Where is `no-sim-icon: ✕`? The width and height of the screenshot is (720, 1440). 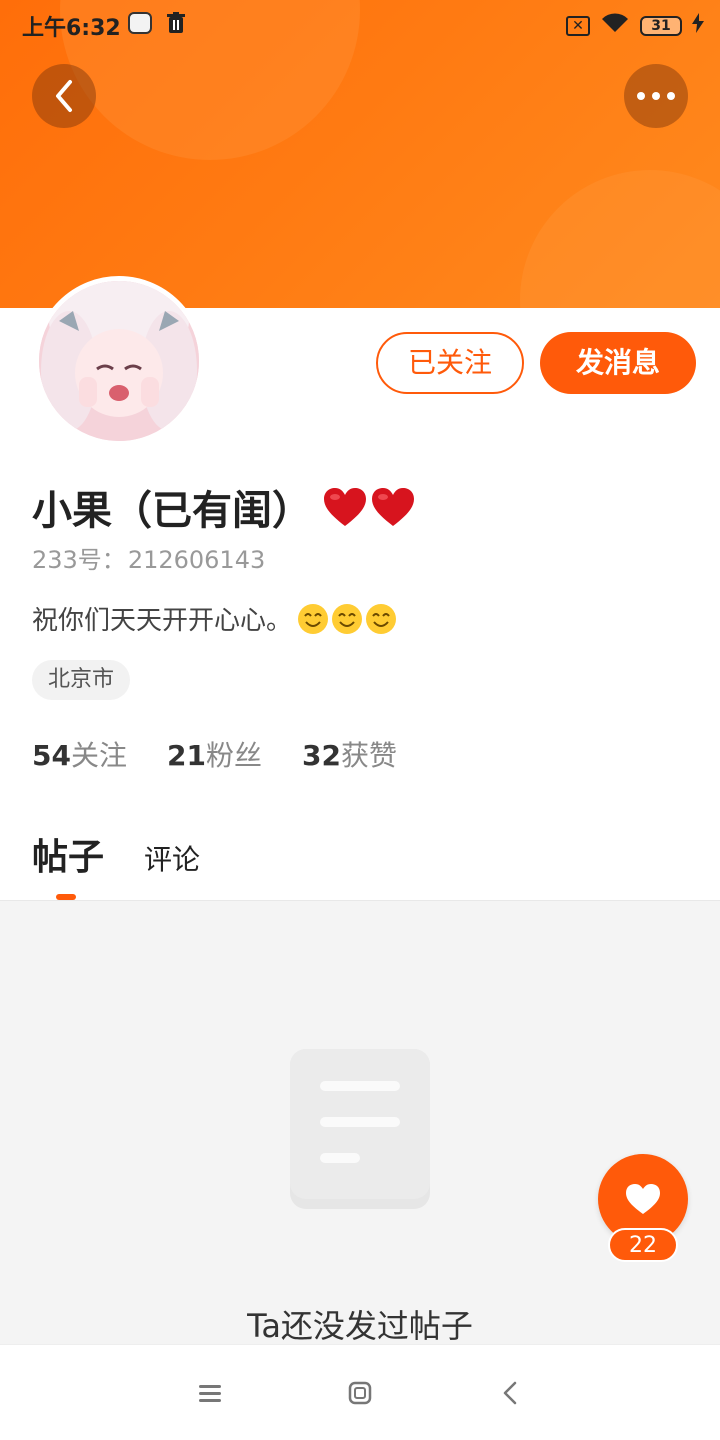
no-sim-icon: ✕ is located at coordinates (578, 26).